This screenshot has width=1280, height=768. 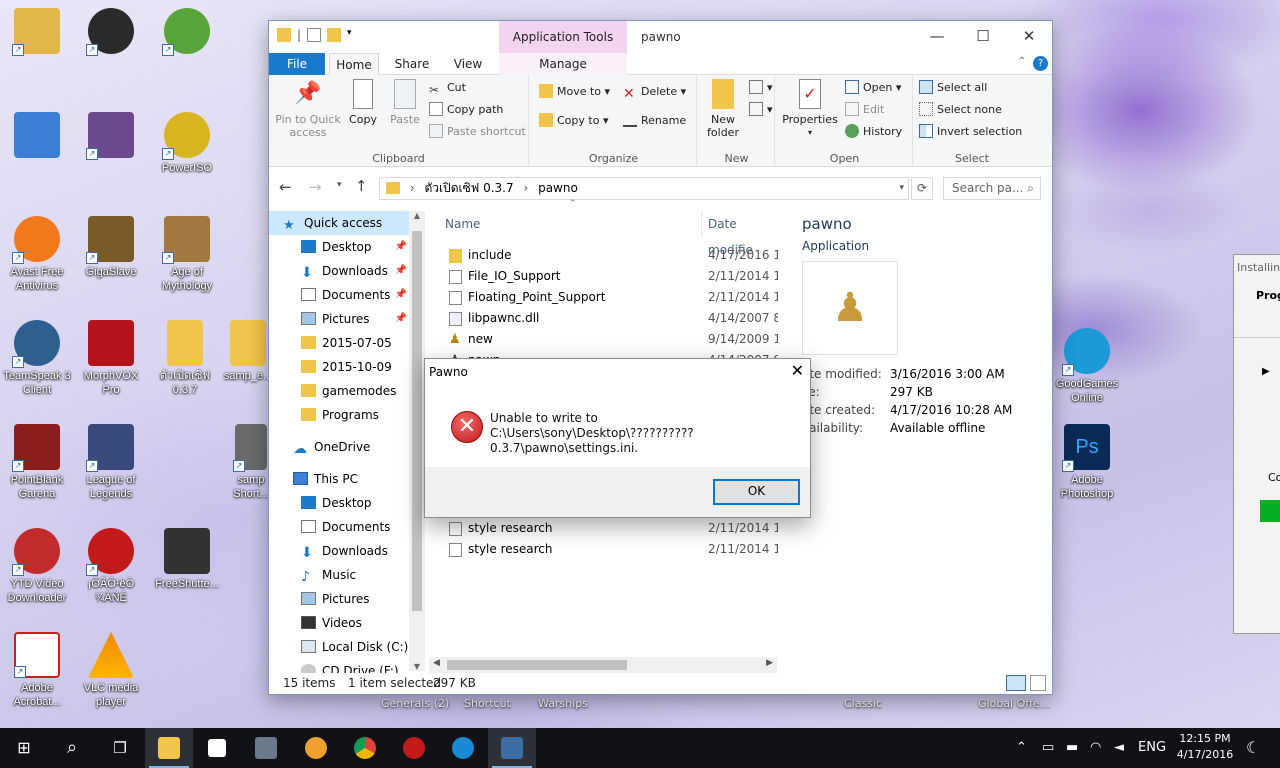 What do you see at coordinates (361, 186) in the screenshot?
I see `up-button: ↑` at bounding box center [361, 186].